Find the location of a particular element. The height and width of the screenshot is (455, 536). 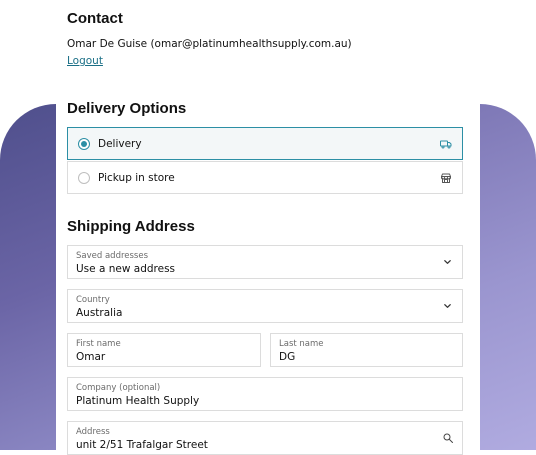

radio-selected-icon is located at coordinates (84, 143).